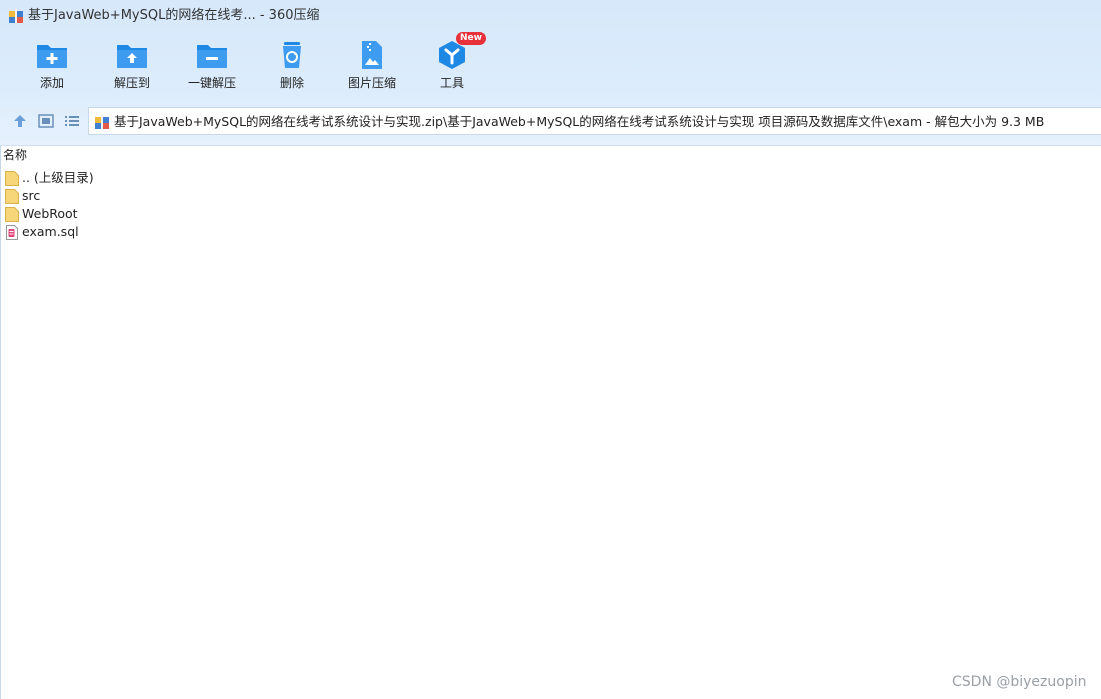  I want to click on image-compress-button: 图片压缩, so click(372, 69).